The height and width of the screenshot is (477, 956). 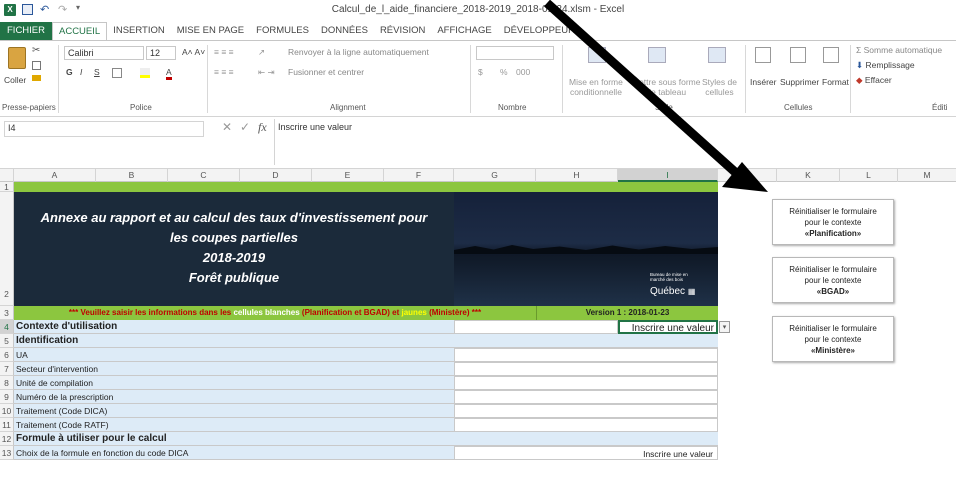 What do you see at coordinates (641, 88) in the screenshot?
I see `arrow-shaft` at bounding box center [641, 88].